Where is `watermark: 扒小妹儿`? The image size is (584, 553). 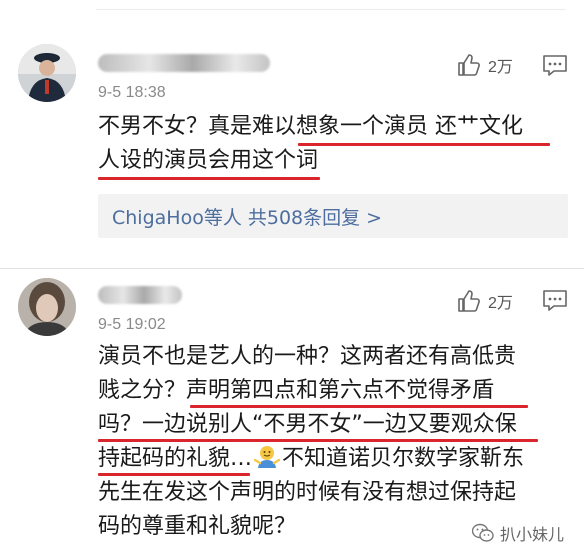
watermark: 扒小妹儿 is located at coordinates (517, 533).